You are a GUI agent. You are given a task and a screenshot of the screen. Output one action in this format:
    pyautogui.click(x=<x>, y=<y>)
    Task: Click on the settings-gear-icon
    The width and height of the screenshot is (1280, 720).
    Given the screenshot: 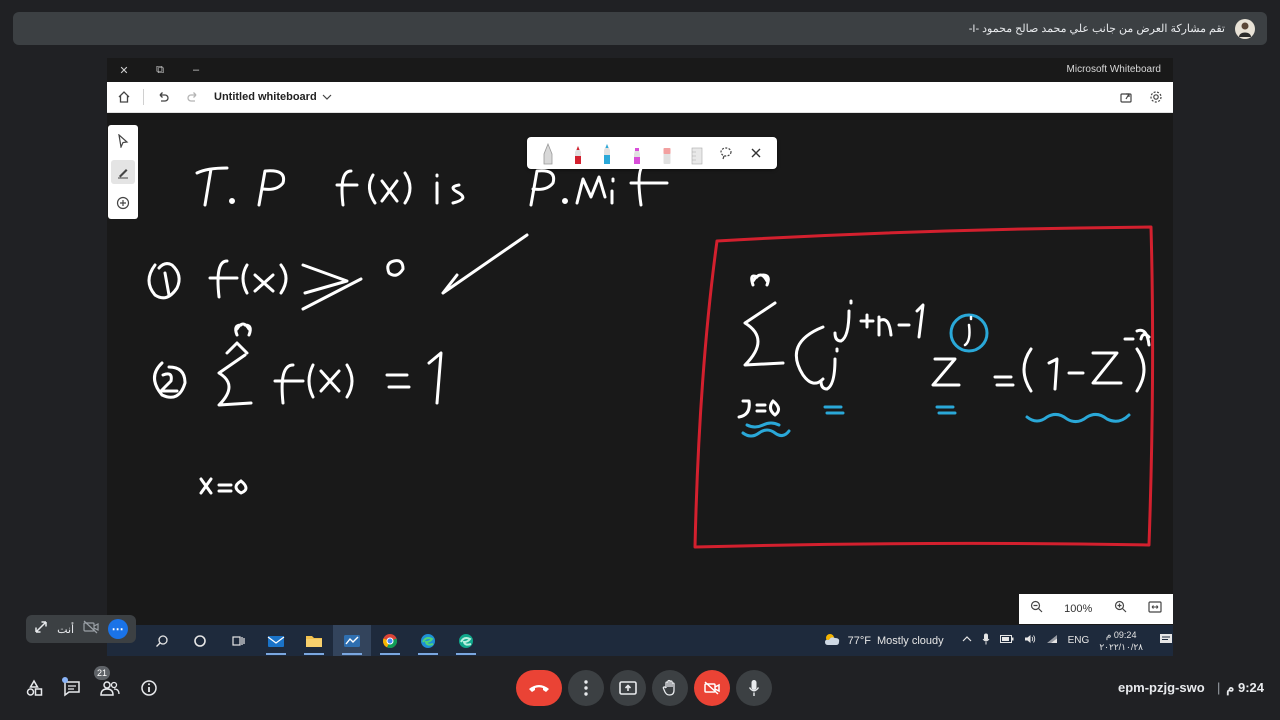 What is the action you would take?
    pyautogui.click(x=1156, y=97)
    